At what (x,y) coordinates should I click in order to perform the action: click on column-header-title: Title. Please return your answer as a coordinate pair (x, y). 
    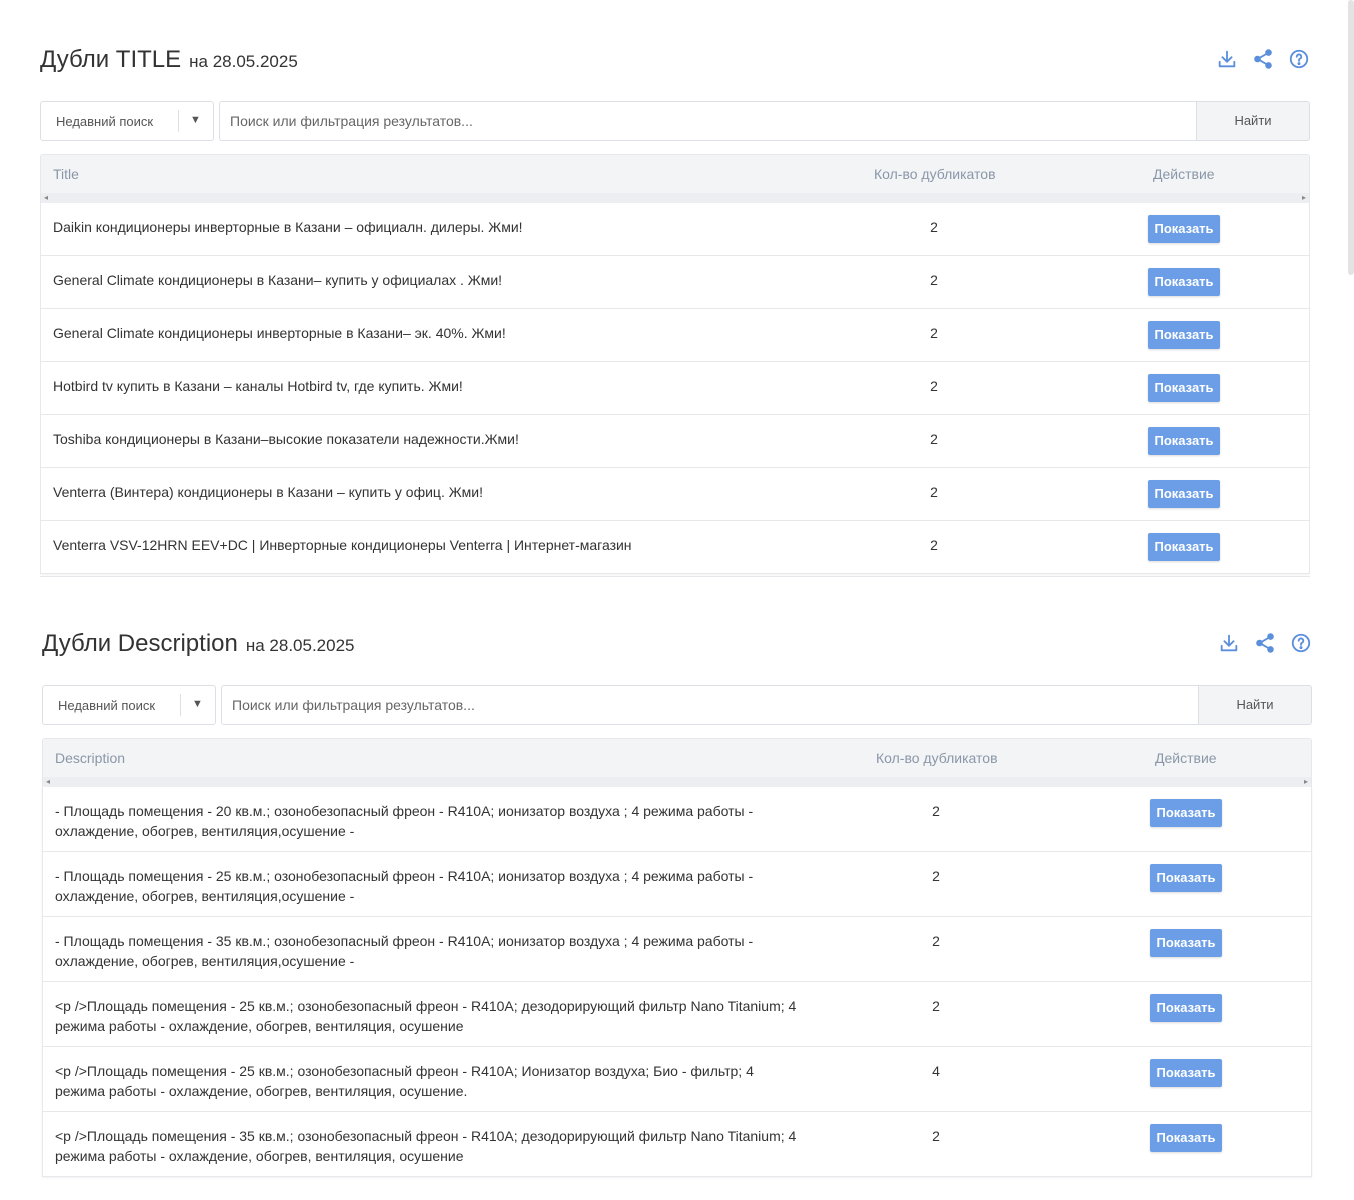
    Looking at the image, I should click on (66, 174).